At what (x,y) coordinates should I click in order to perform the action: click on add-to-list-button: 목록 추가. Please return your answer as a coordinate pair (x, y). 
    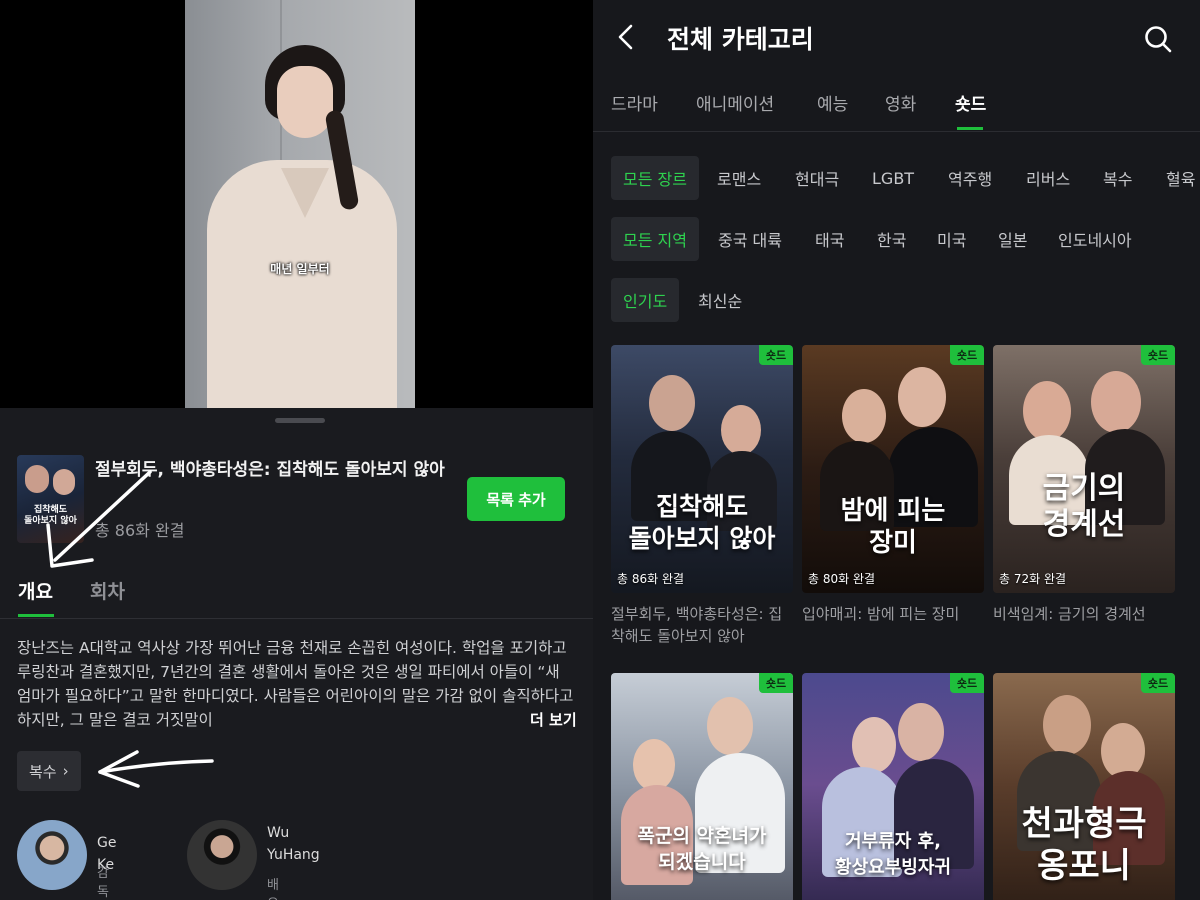
    Looking at the image, I should click on (516, 499).